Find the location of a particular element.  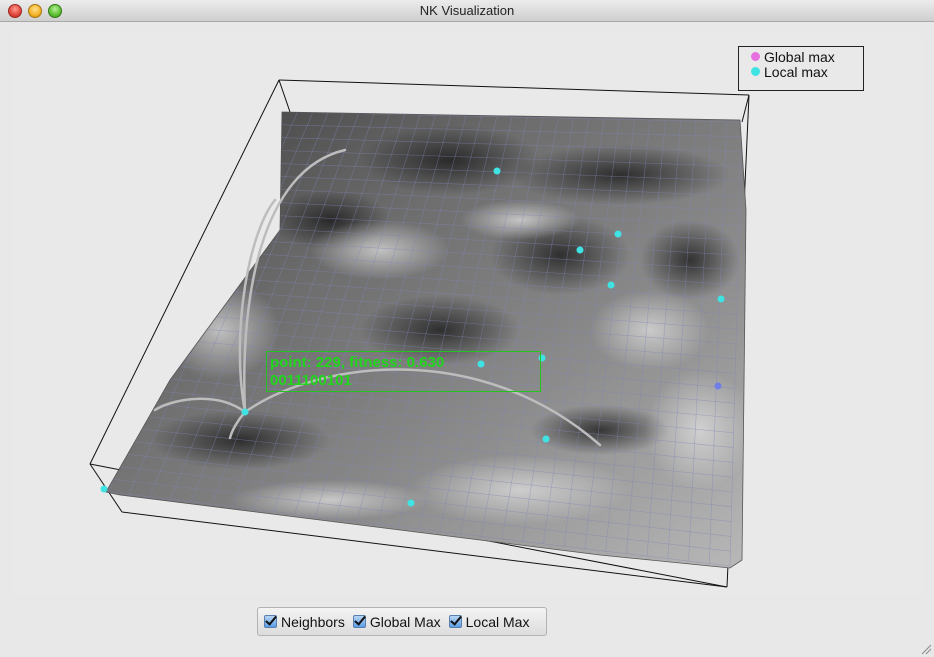

point-bitstring-text: 0011100101 is located at coordinates (311, 380).